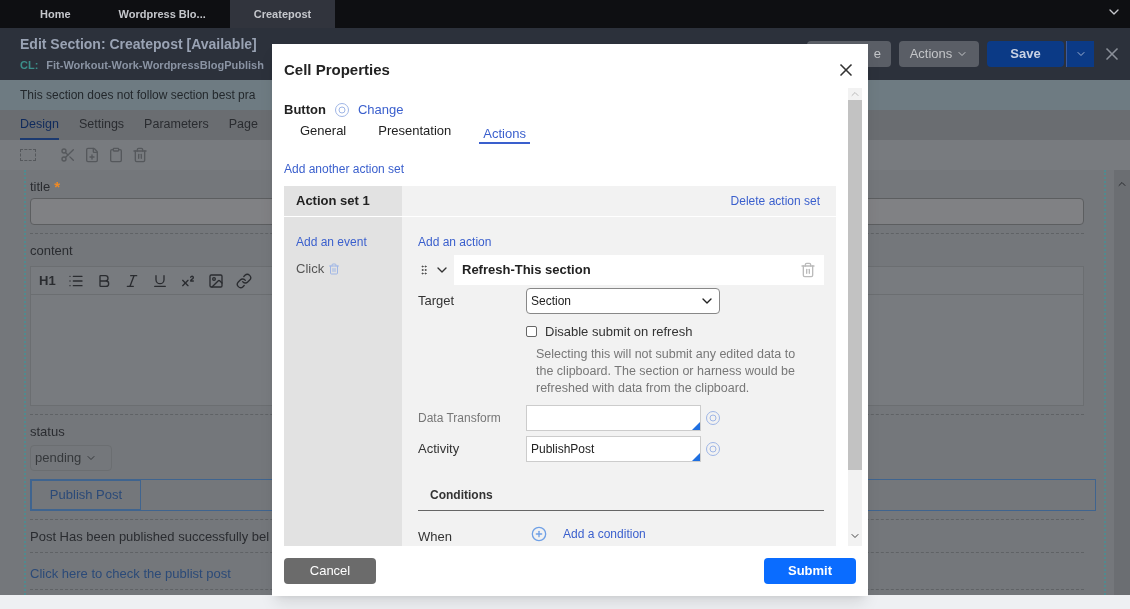  I want to click on field-label: title, so click(40, 187).